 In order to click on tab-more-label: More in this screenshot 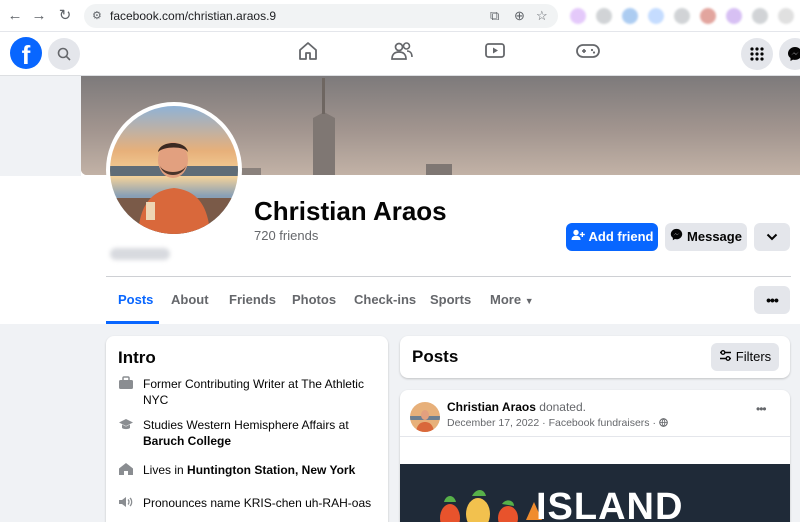, I will do `click(506, 299)`.